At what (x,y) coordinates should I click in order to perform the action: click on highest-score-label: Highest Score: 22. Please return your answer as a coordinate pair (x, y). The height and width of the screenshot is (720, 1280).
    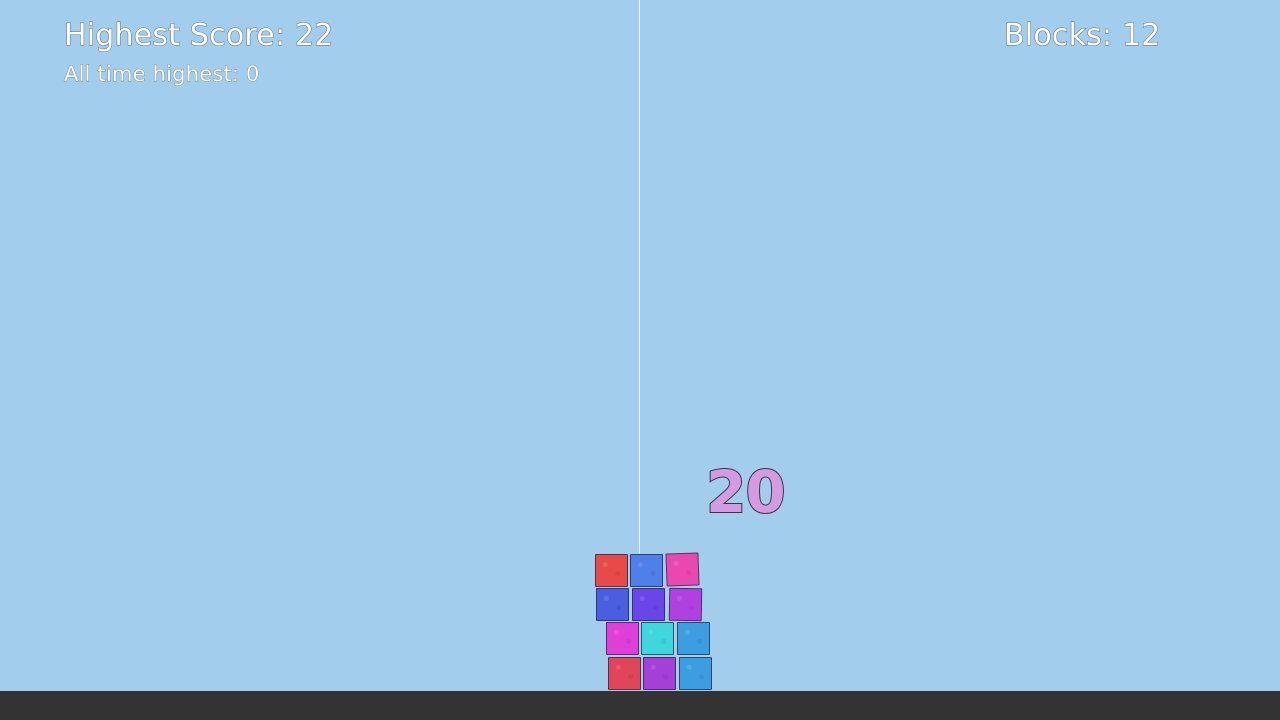
    Looking at the image, I should click on (199, 36).